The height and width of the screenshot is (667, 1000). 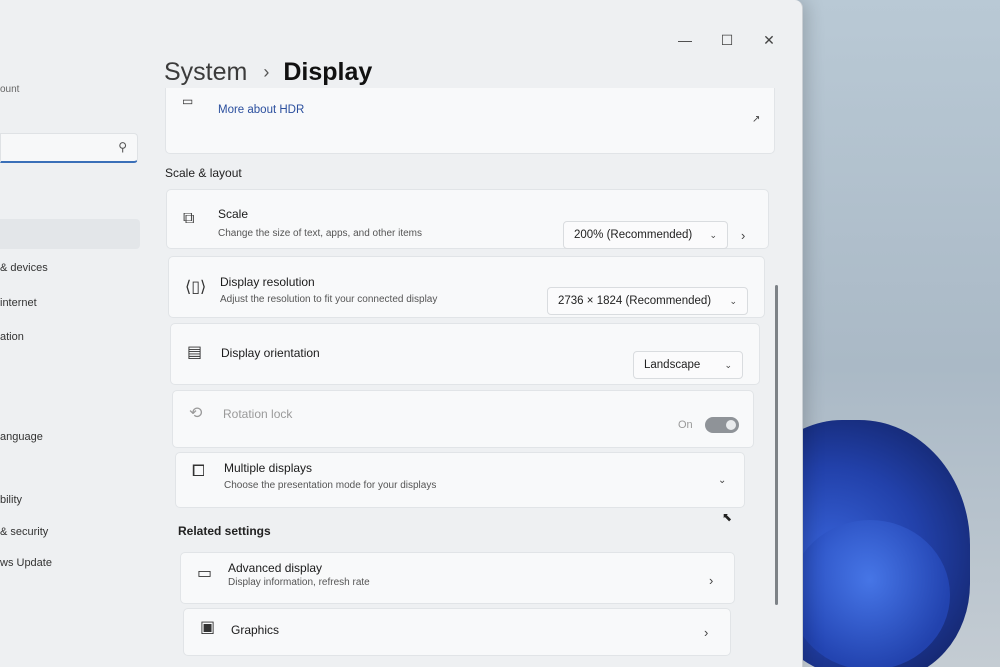 I want to click on rotation-lock-toggle, so click(x=722, y=425).